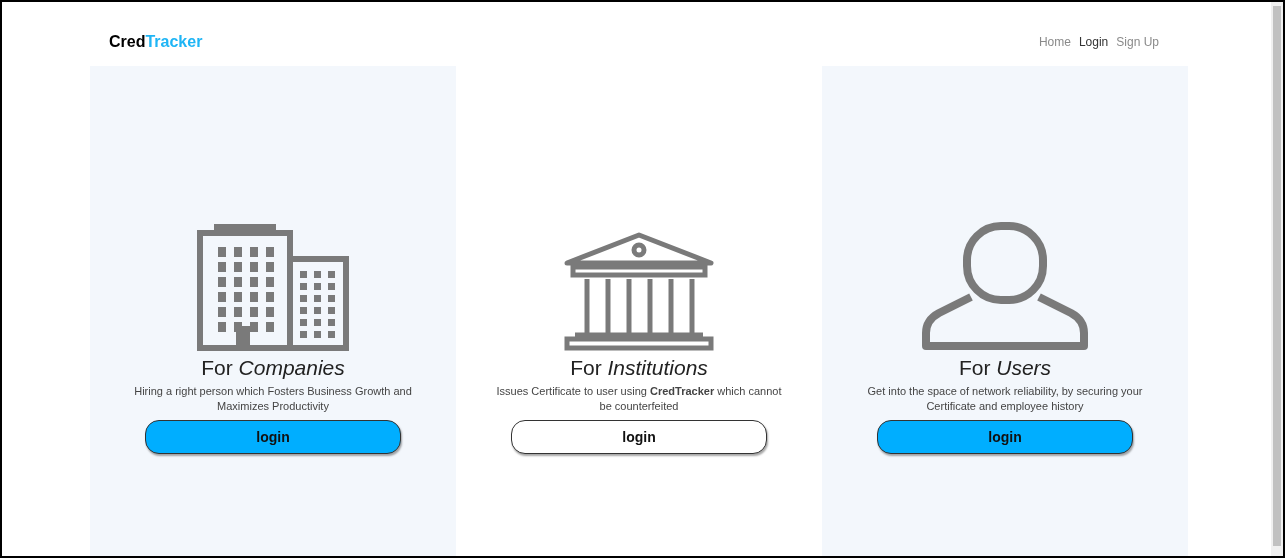 This screenshot has height=558, width=1285. Describe the element at coordinates (1277, 276) in the screenshot. I see `scrollbar-thumb` at that location.